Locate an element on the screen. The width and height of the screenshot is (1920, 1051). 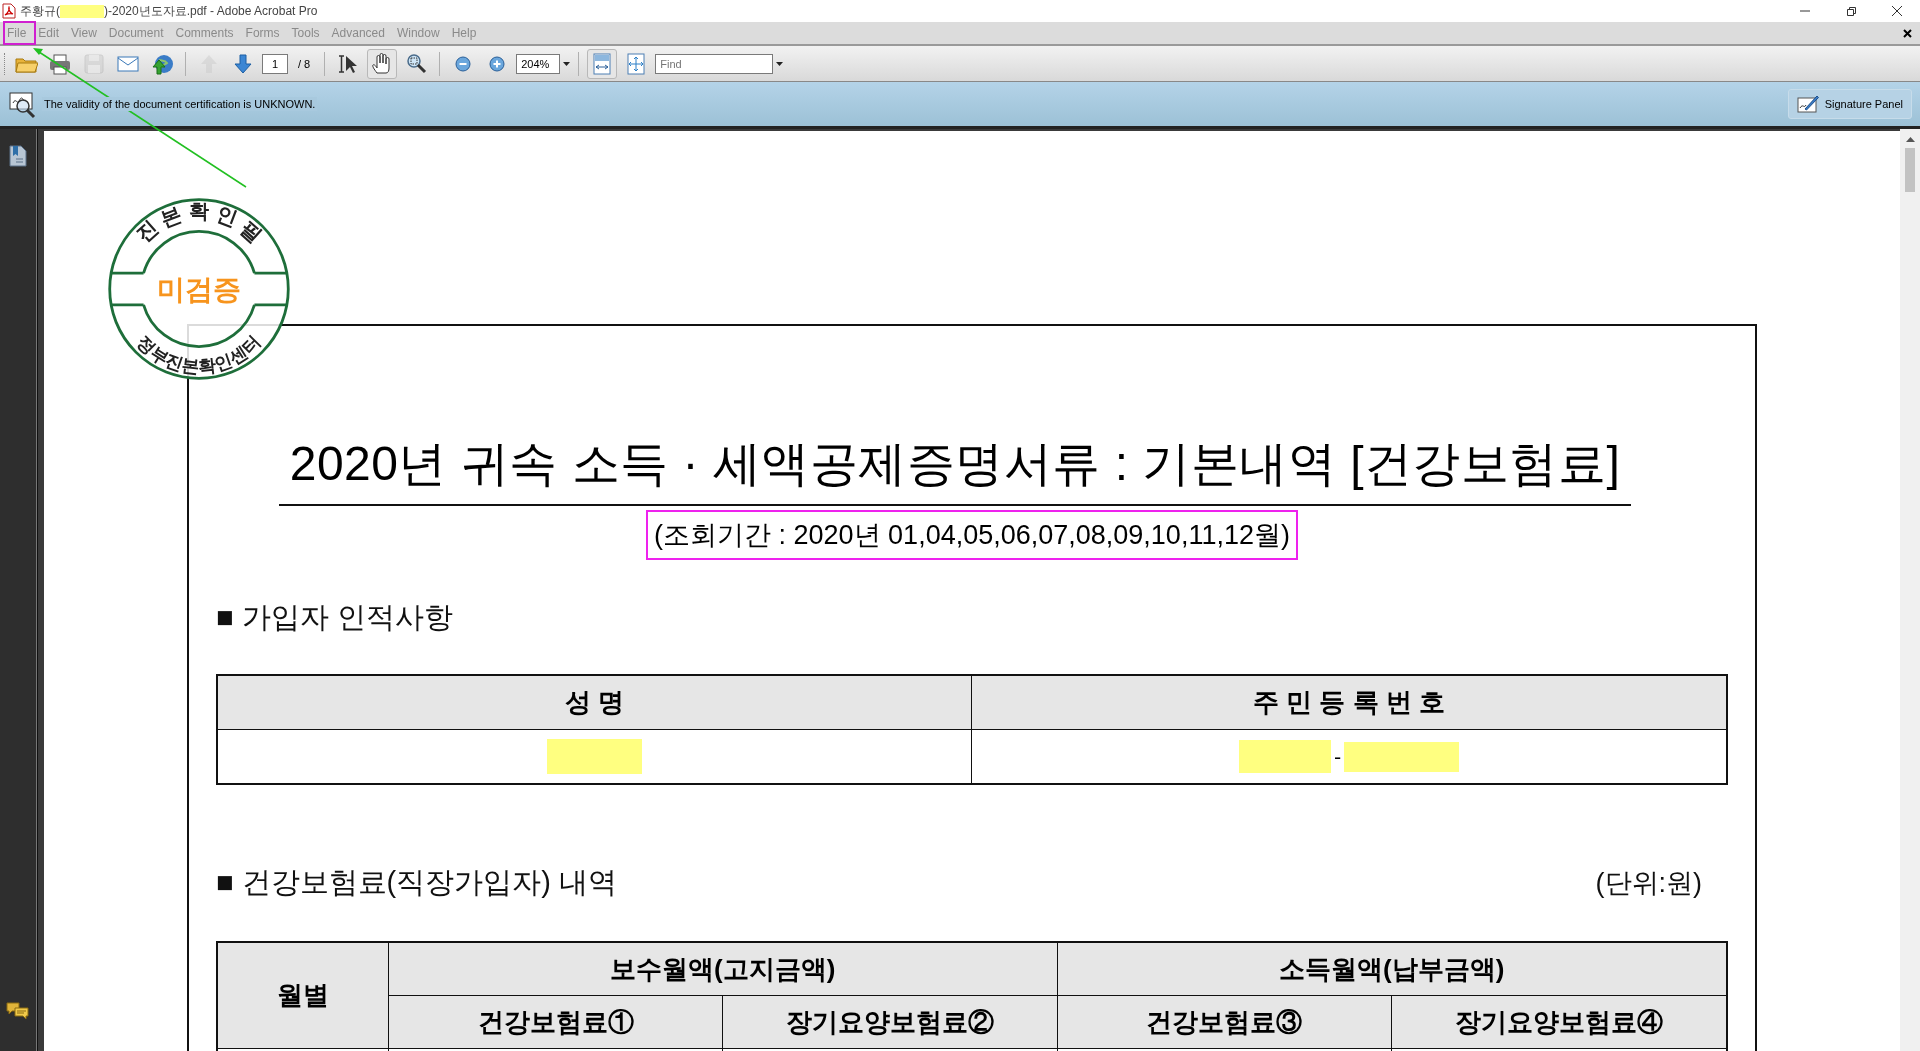
section-heading: ■ 가입자 인적사항 is located at coordinates (335, 617).